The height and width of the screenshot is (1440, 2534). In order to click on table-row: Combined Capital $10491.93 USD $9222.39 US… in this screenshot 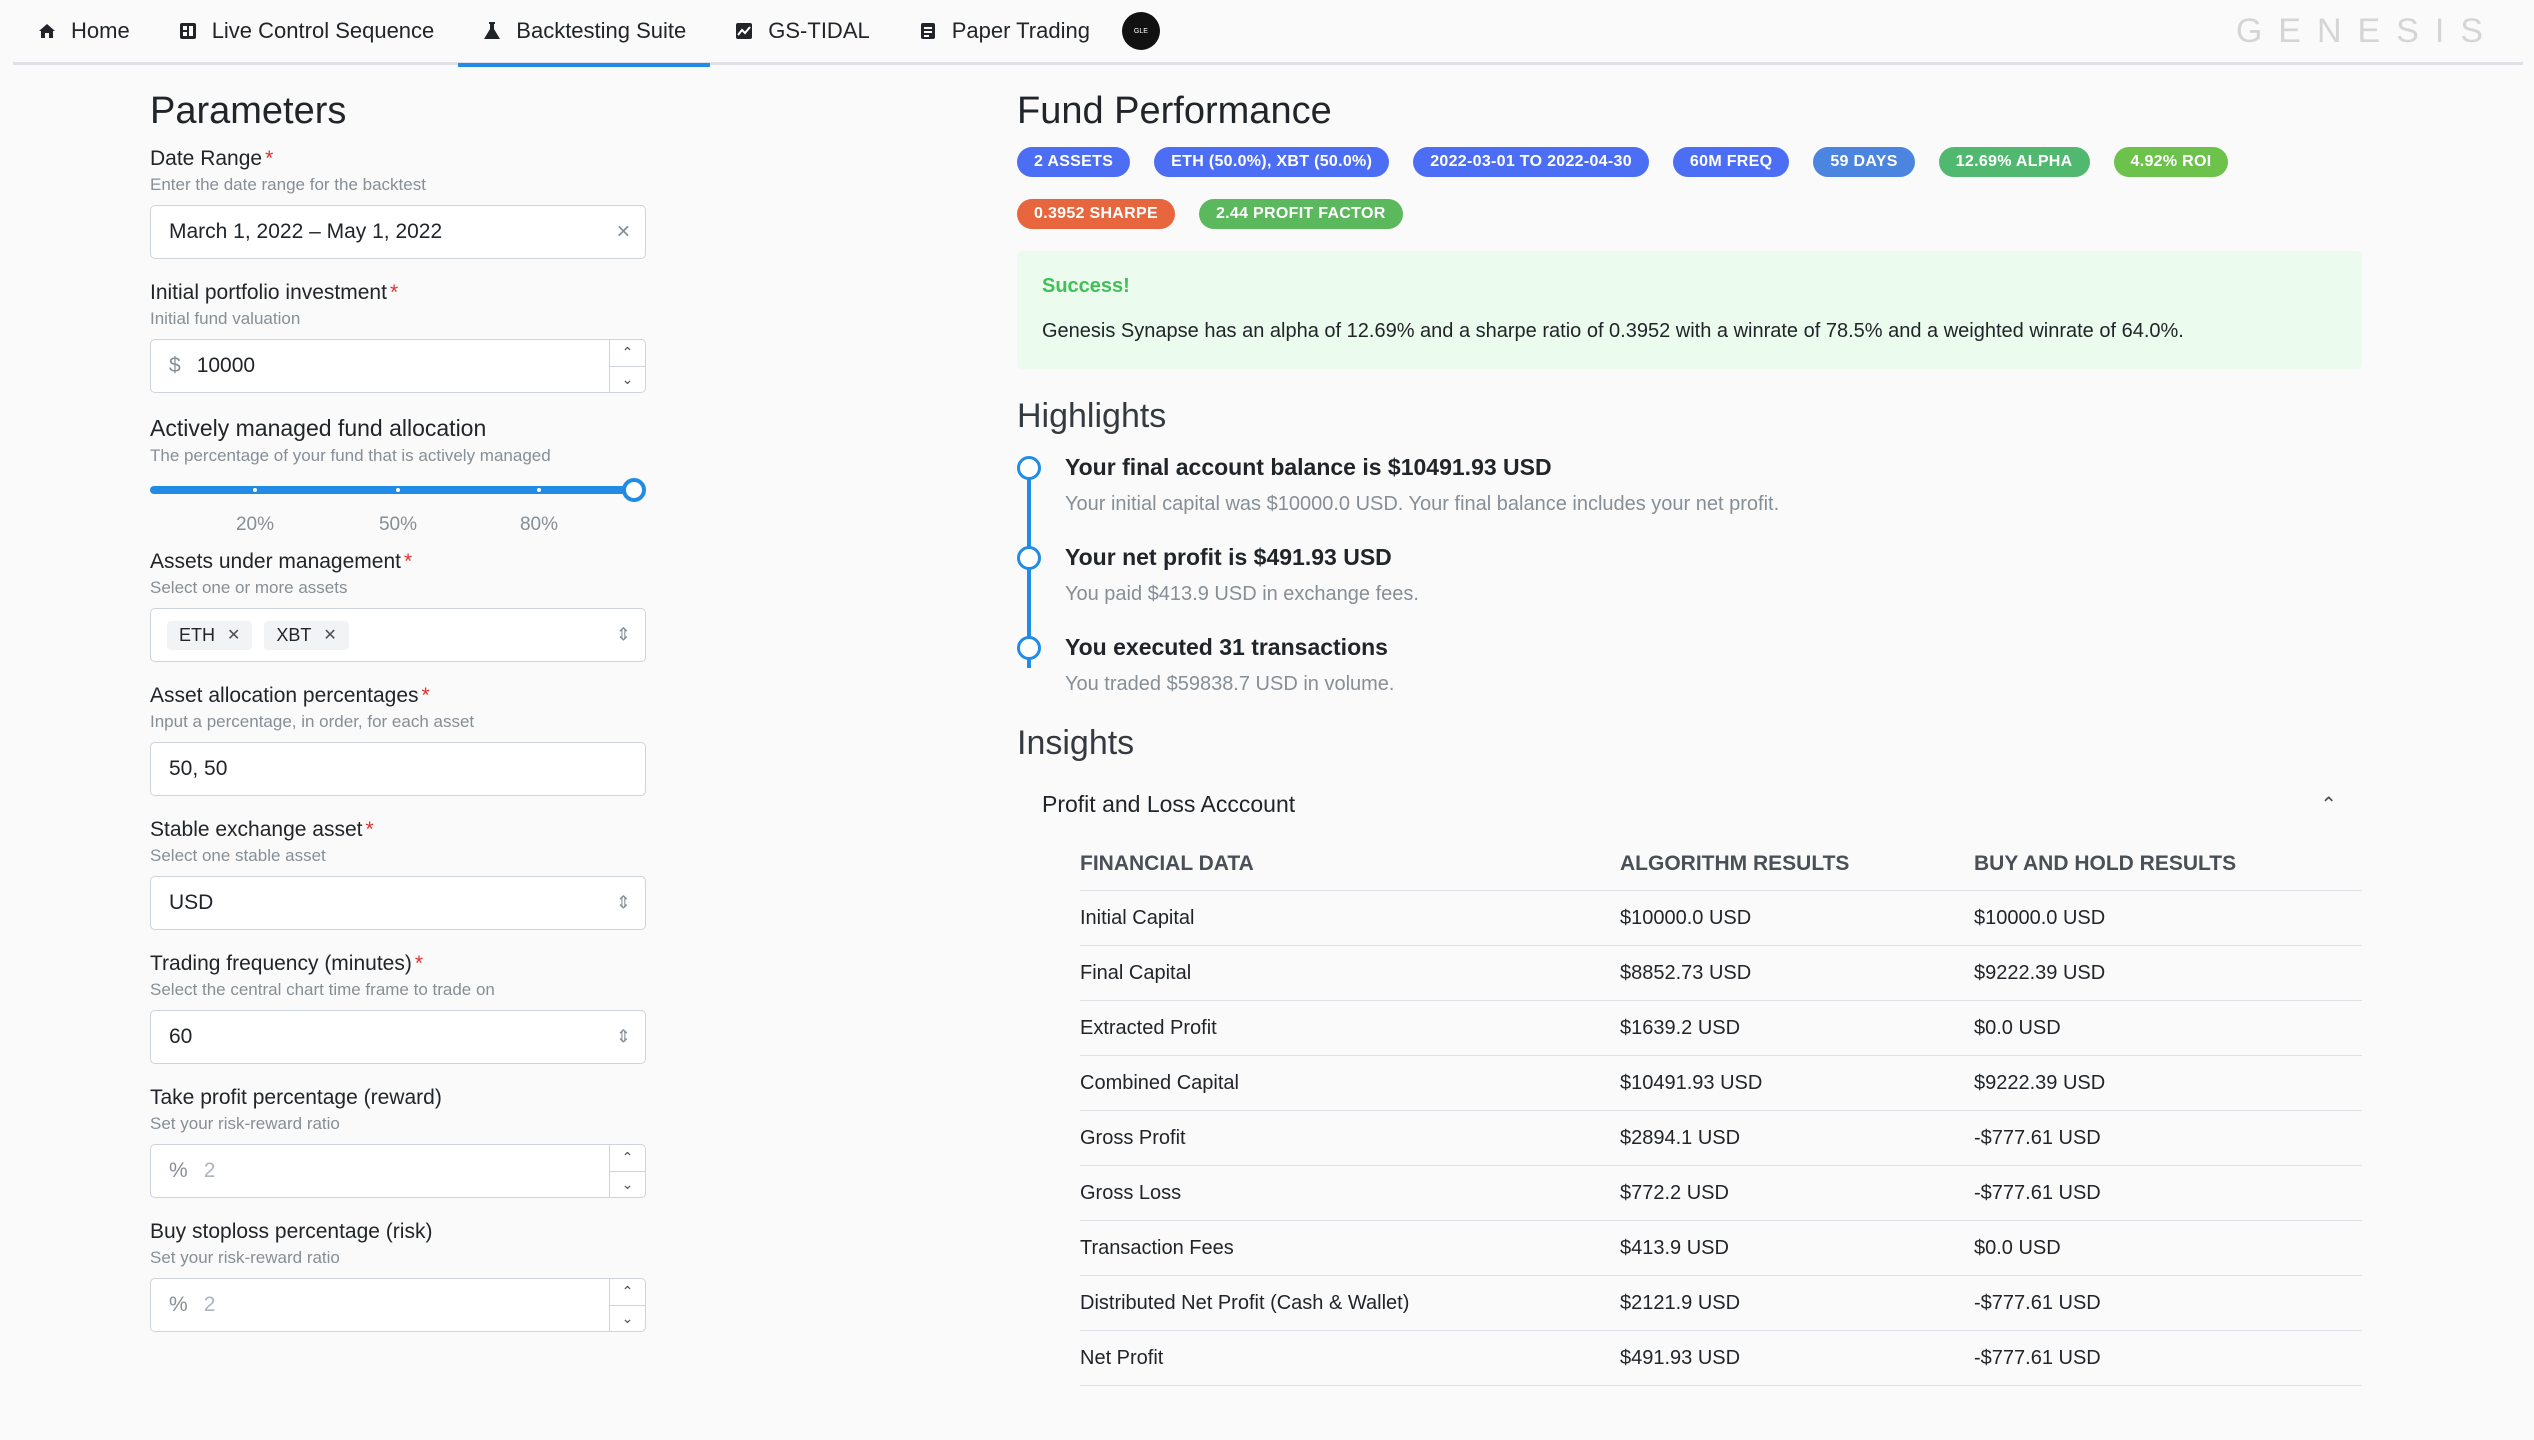, I will do `click(1721, 1083)`.